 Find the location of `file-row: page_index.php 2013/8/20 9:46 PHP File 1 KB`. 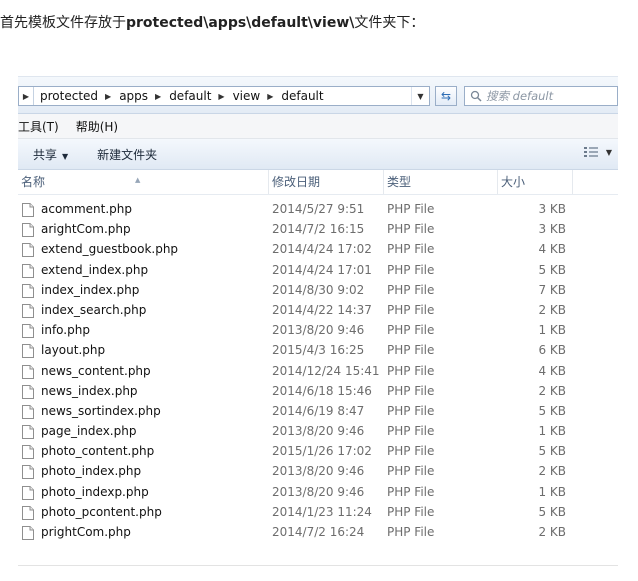

file-row: page_index.php 2013/8/20 9:46 PHP File 1 KB is located at coordinates (318, 432).